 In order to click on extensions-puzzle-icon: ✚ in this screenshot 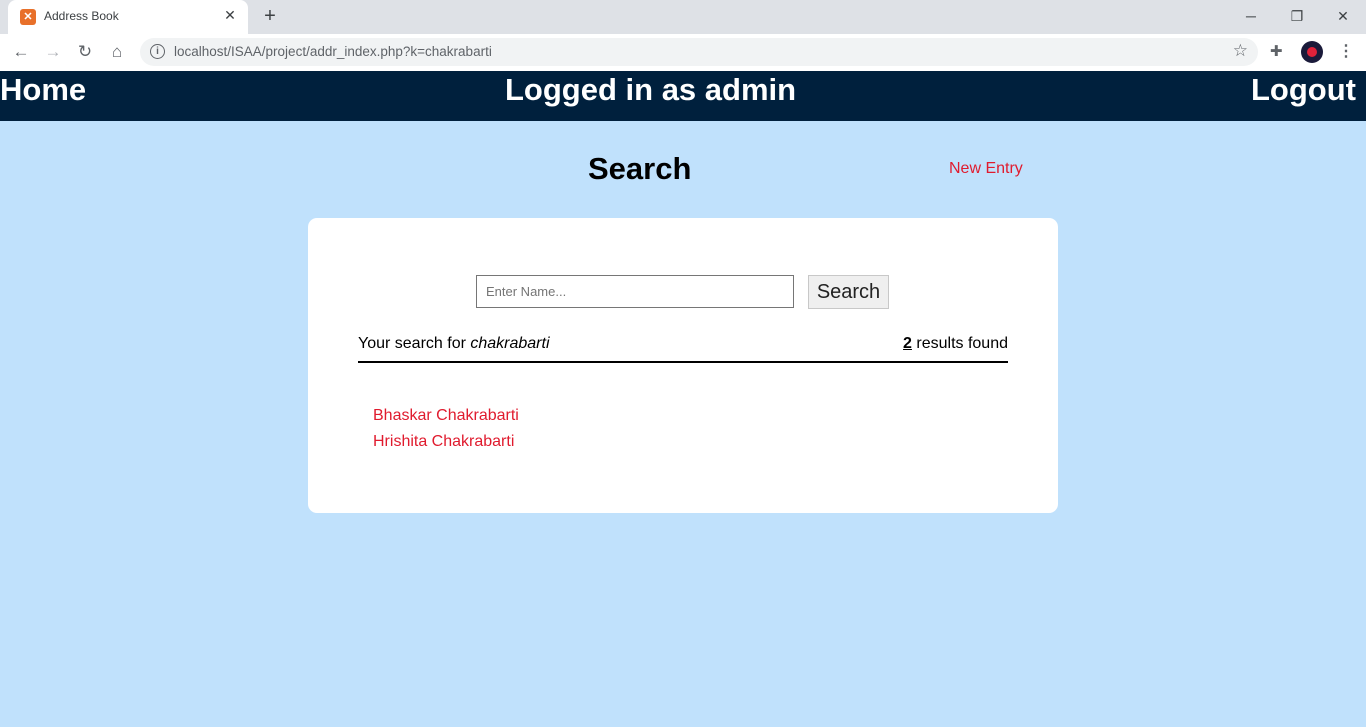, I will do `click(1276, 51)`.